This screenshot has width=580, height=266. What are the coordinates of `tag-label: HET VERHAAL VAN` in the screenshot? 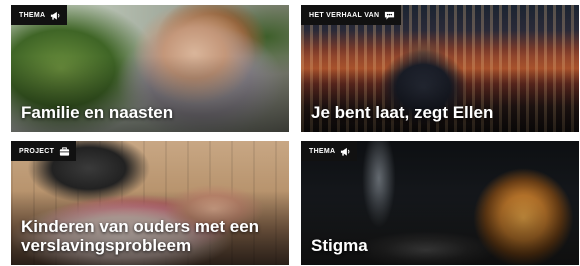 It's located at (344, 15).